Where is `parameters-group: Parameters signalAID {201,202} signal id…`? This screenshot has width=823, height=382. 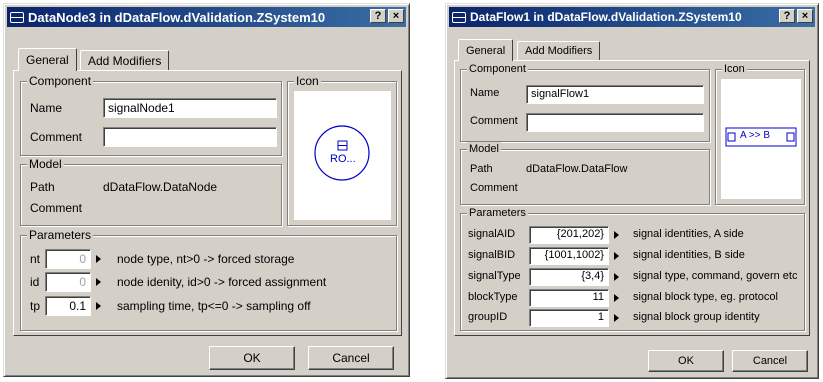 parameters-group: Parameters signalAID {201,202} signal id… is located at coordinates (632, 268).